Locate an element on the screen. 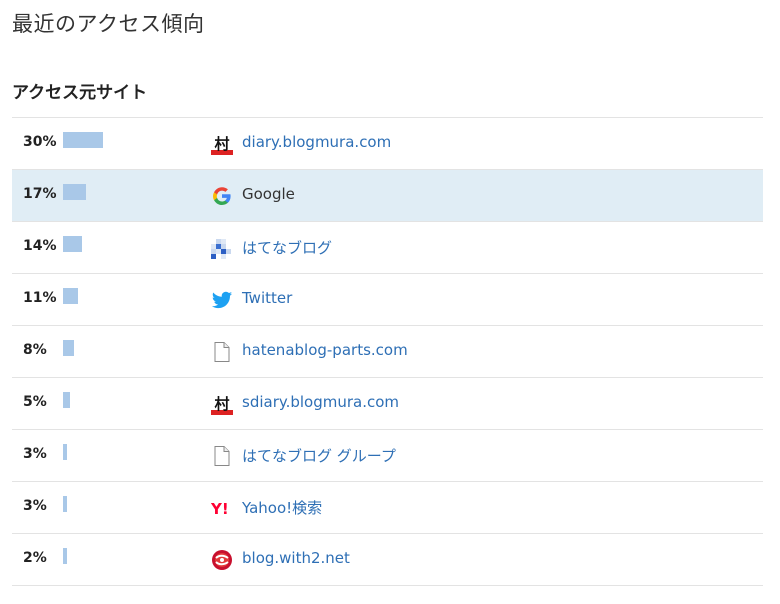 This screenshot has height=604, width=780. site-link: sdiary.blogmura.com is located at coordinates (320, 402).